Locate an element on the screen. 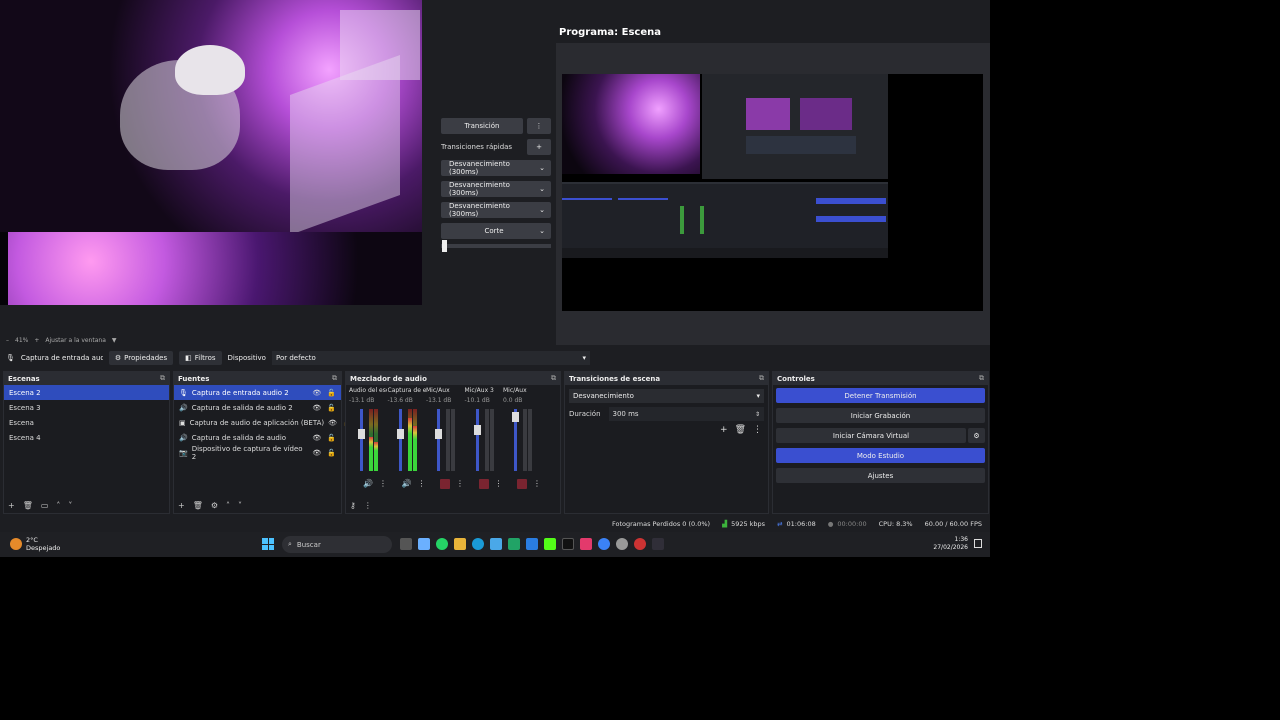 Image resolution: width=1280 pixels, height=720 pixels. duration-input: 300 ms ⇕ is located at coordinates (686, 414).